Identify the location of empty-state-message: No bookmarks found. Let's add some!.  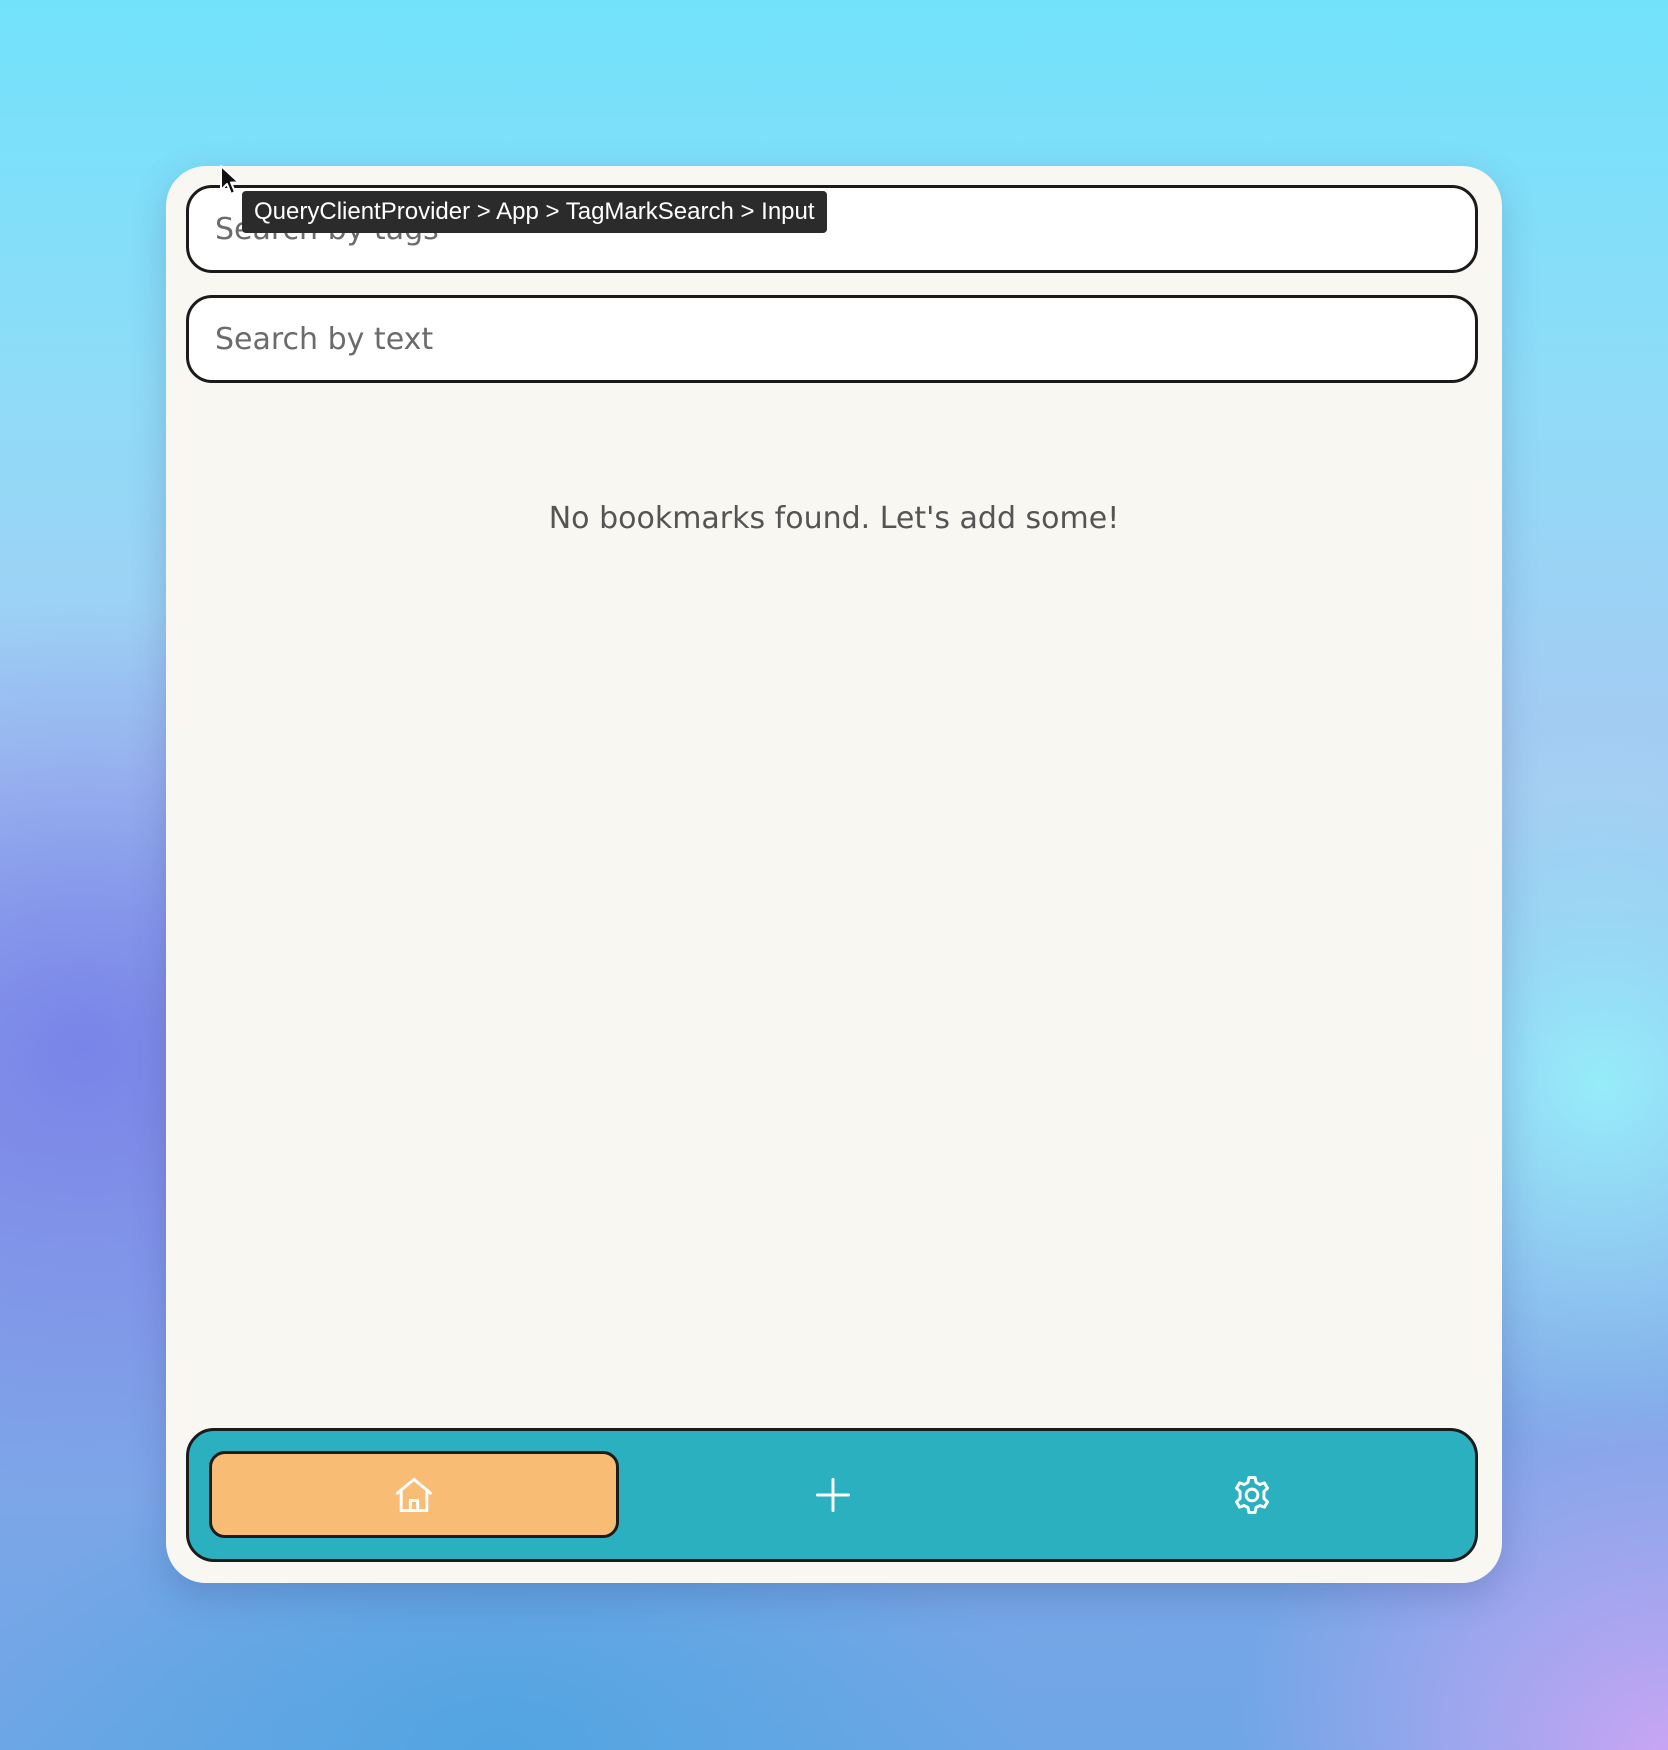
(834, 518).